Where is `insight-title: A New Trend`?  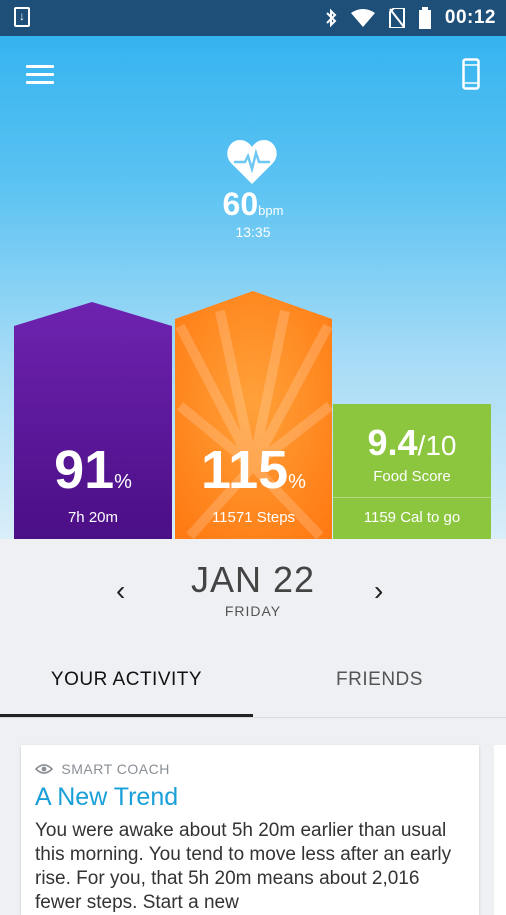 insight-title: A New Trend is located at coordinates (107, 797).